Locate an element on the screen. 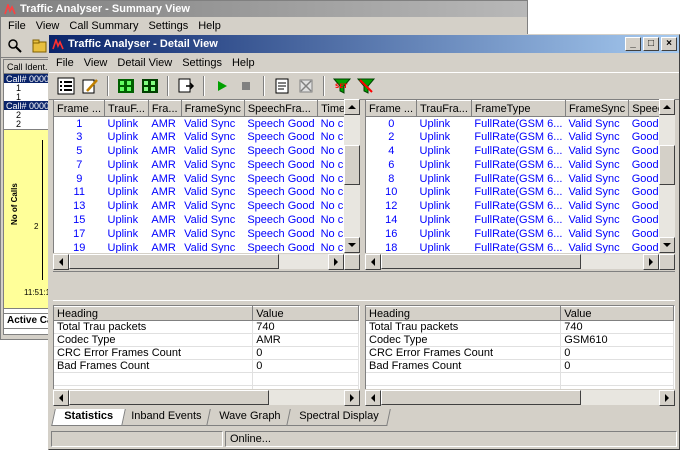  minimize-button: _ is located at coordinates (633, 44).